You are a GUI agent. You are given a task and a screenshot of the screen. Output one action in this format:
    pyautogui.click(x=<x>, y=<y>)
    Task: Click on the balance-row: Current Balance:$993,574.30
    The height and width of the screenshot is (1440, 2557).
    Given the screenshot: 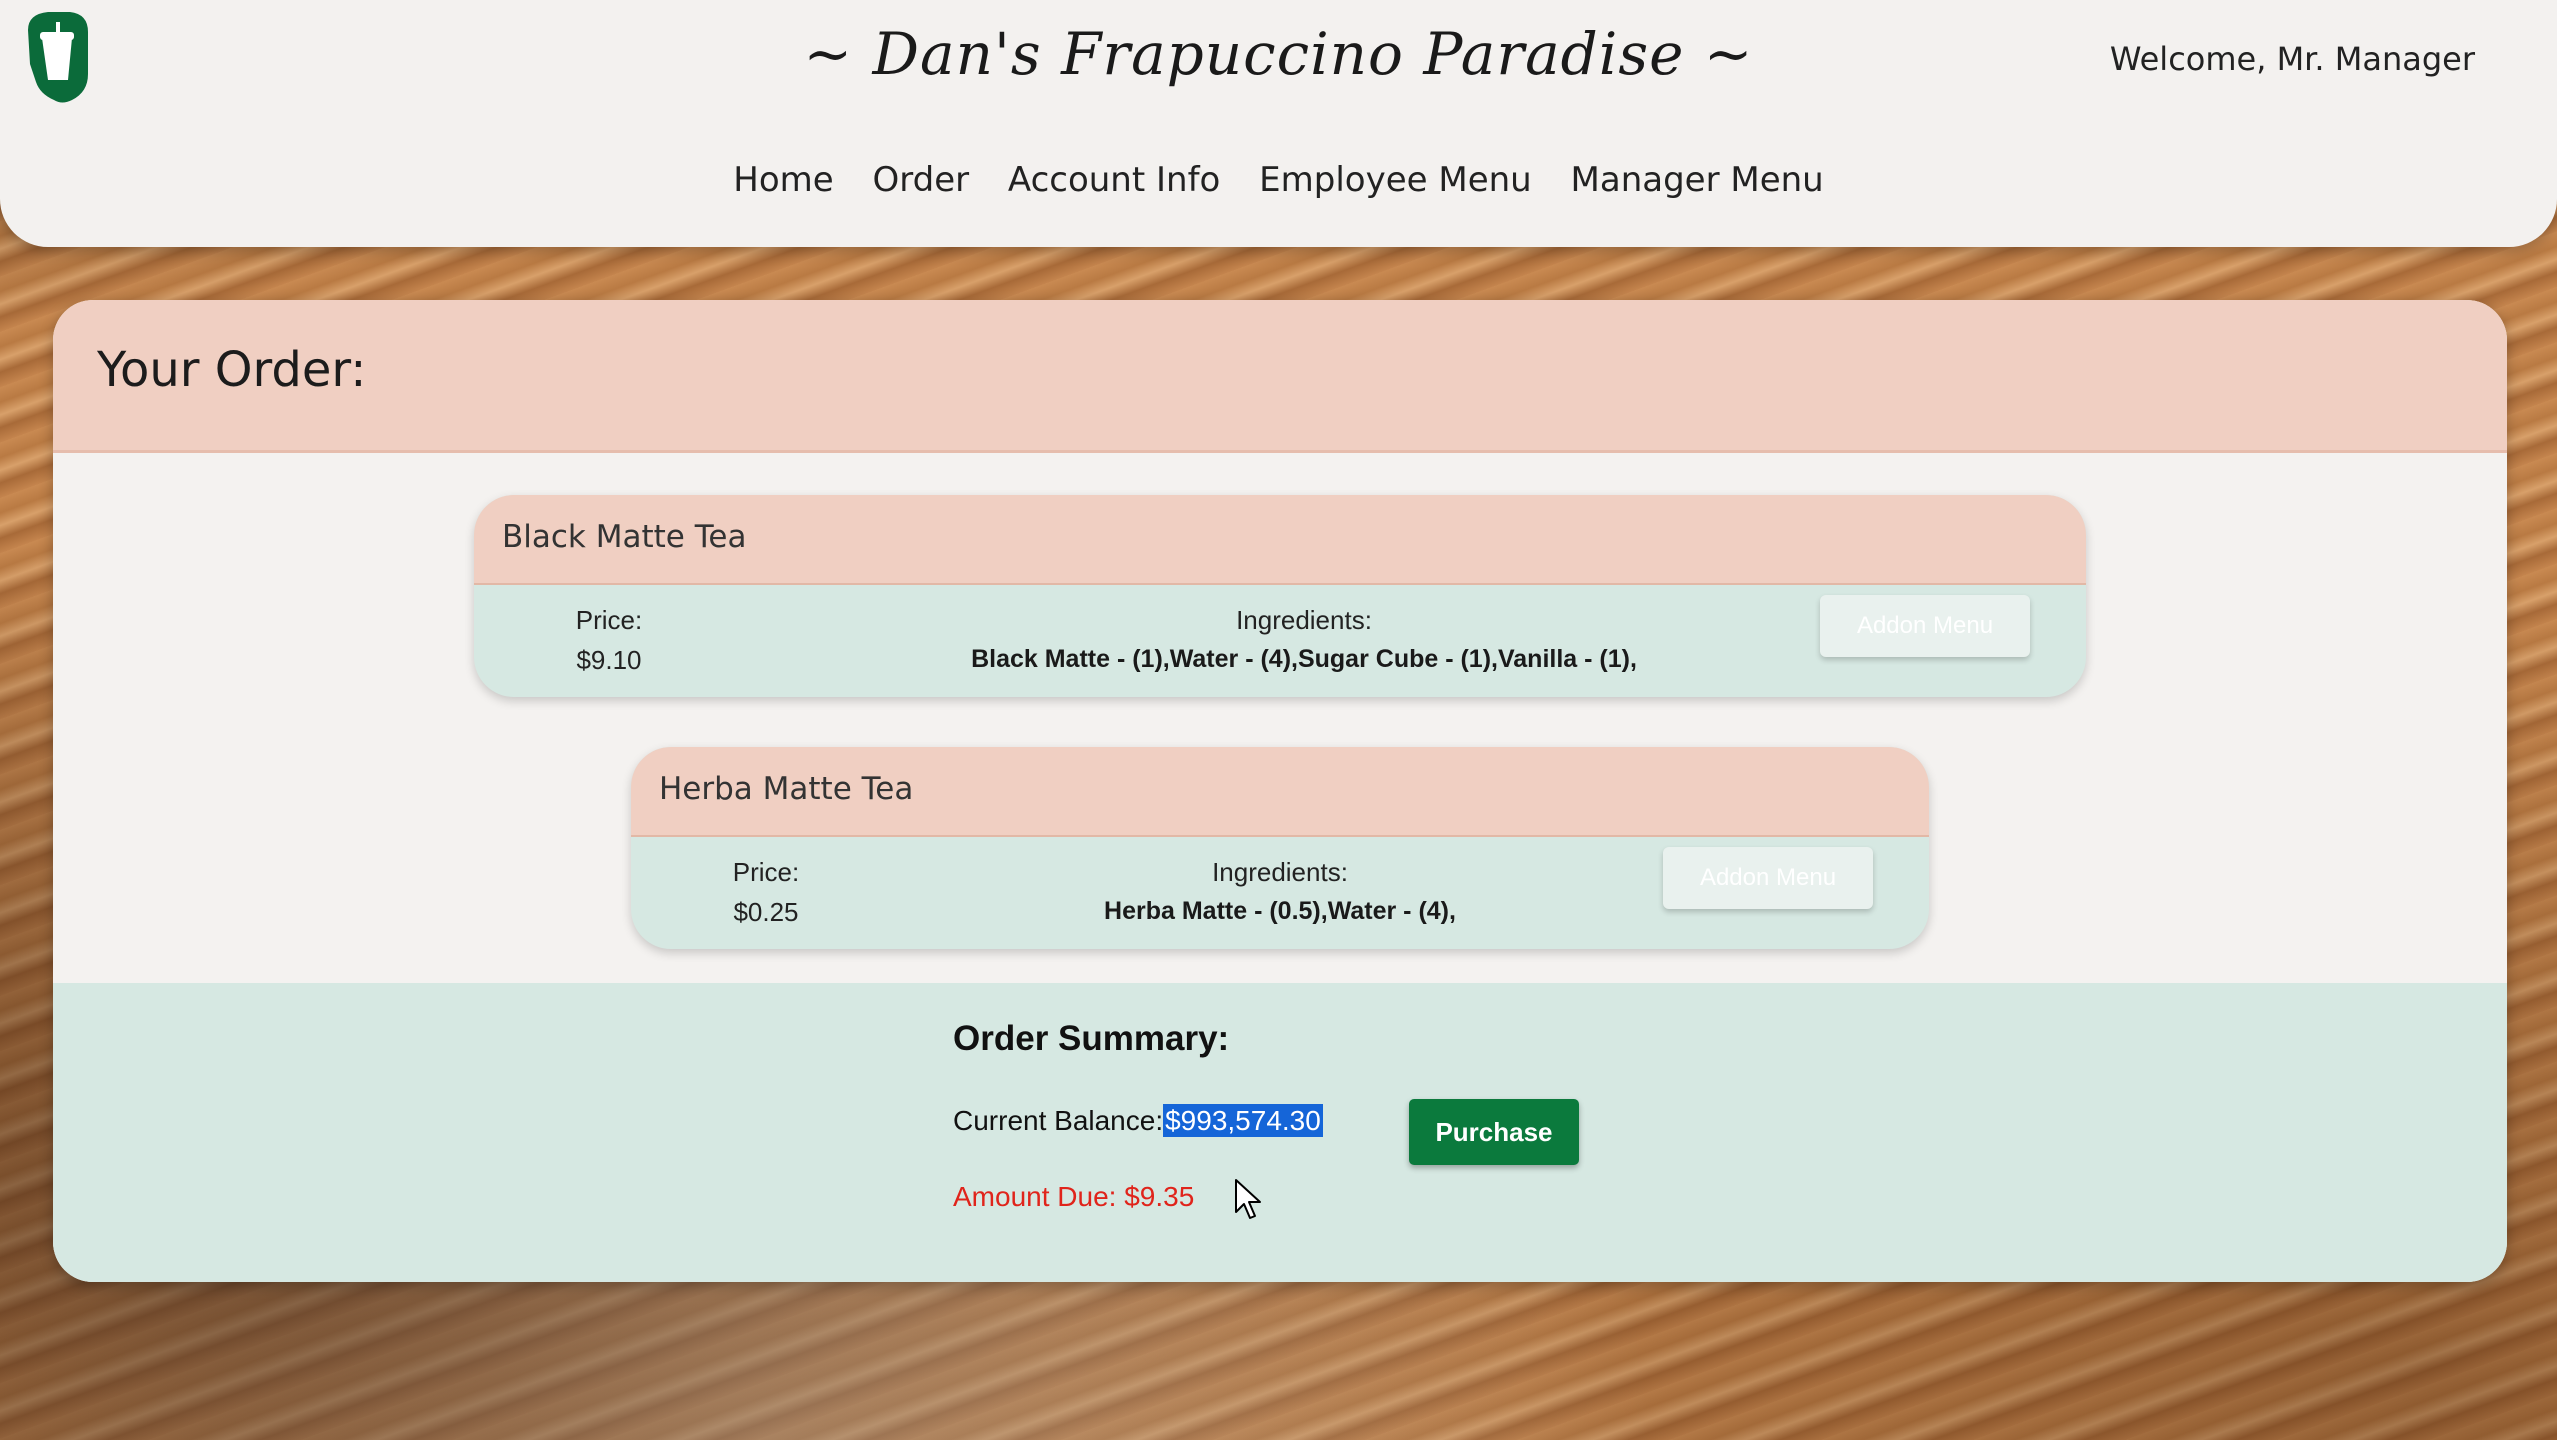 What is the action you would take?
    pyautogui.click(x=1138, y=1120)
    